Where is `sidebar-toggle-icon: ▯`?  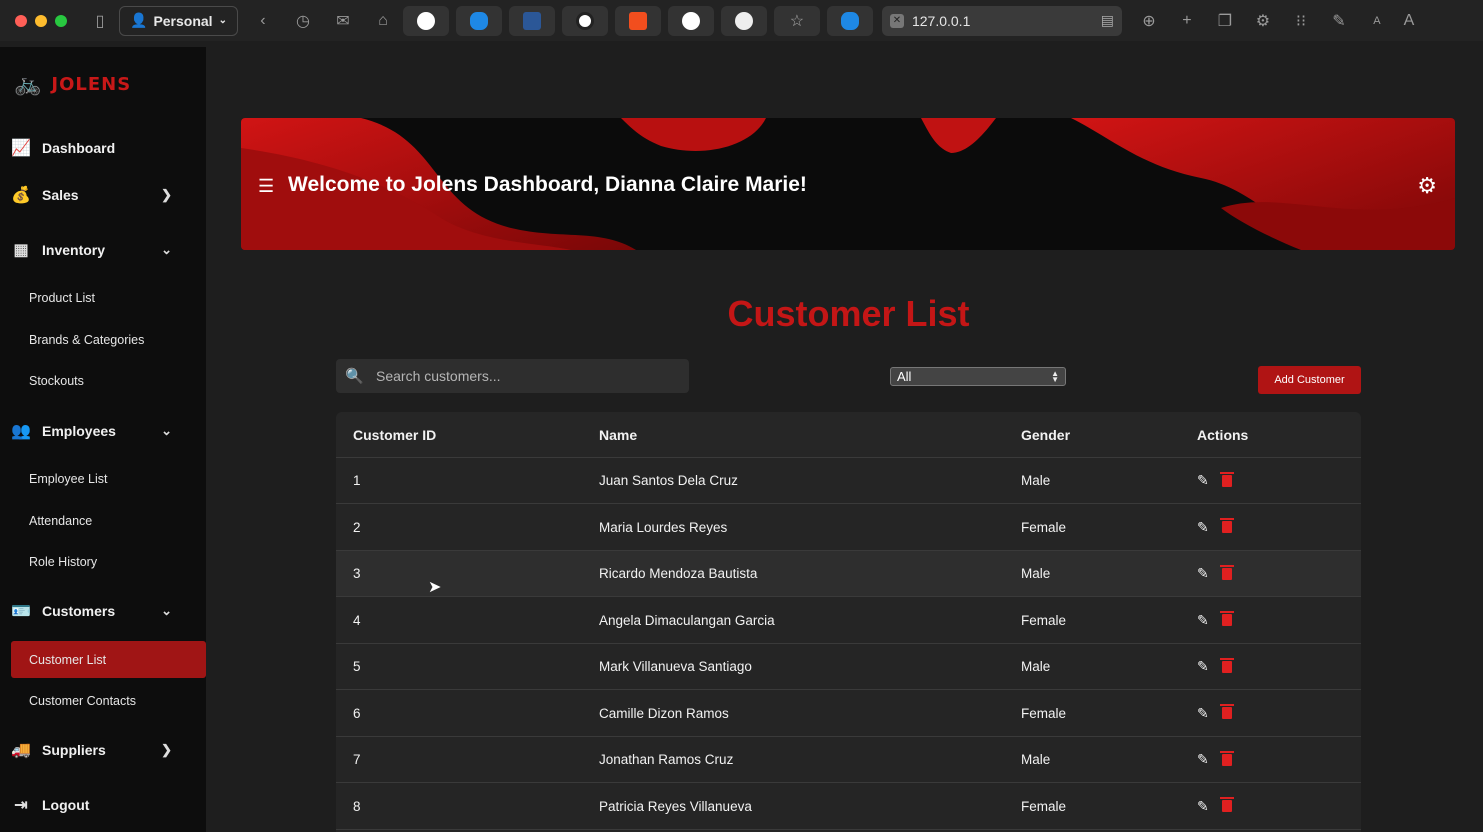
sidebar-toggle-icon: ▯ is located at coordinates (100, 21).